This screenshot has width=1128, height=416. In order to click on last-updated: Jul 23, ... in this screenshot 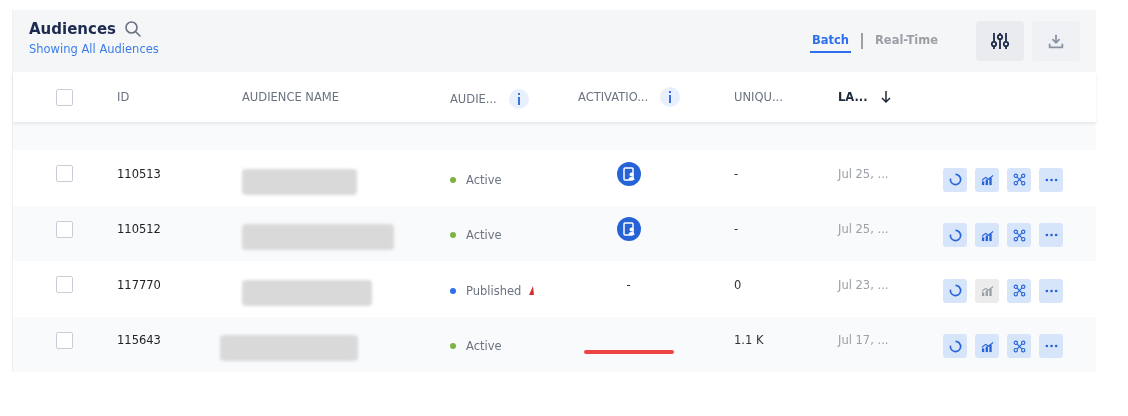, I will do `click(863, 284)`.